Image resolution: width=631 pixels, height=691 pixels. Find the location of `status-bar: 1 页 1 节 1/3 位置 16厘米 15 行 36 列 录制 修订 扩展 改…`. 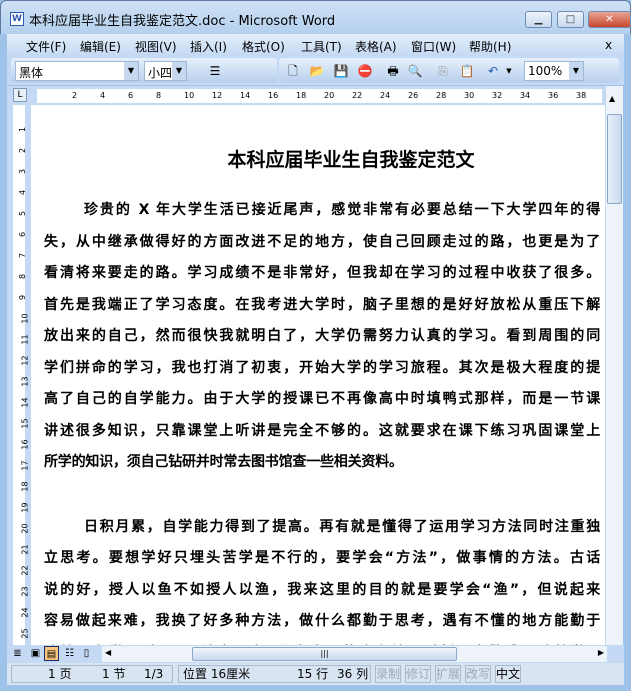

status-bar: 1 页 1 节 1/3 位置 16厘米 15 行 36 列 录制 修订 扩展 改… is located at coordinates (315, 674).